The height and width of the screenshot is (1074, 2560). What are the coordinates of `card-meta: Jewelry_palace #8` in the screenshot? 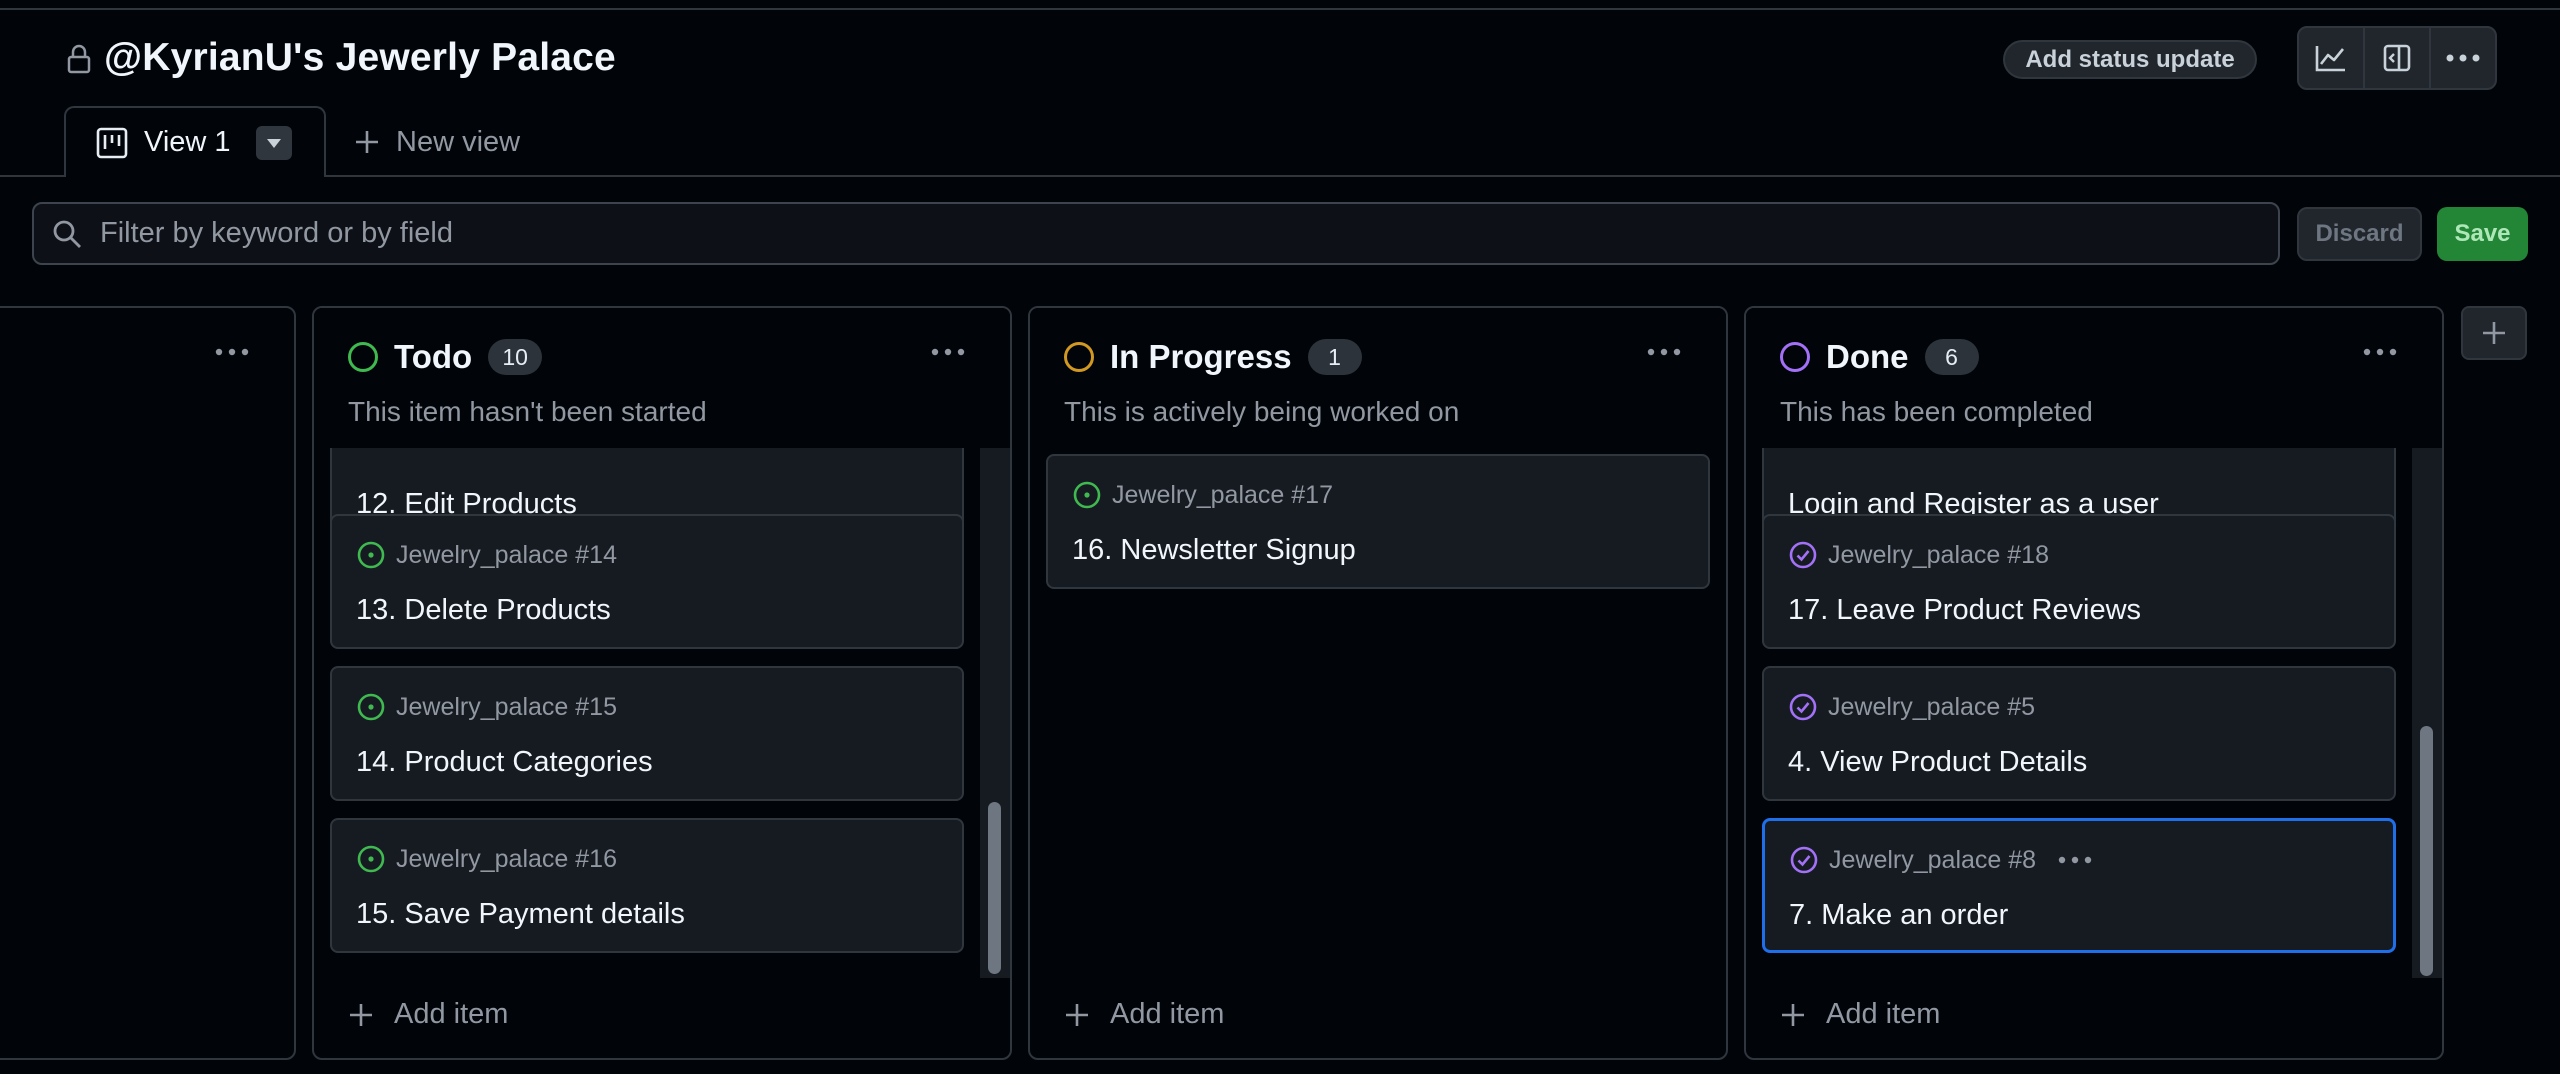 It's located at (1940, 860).